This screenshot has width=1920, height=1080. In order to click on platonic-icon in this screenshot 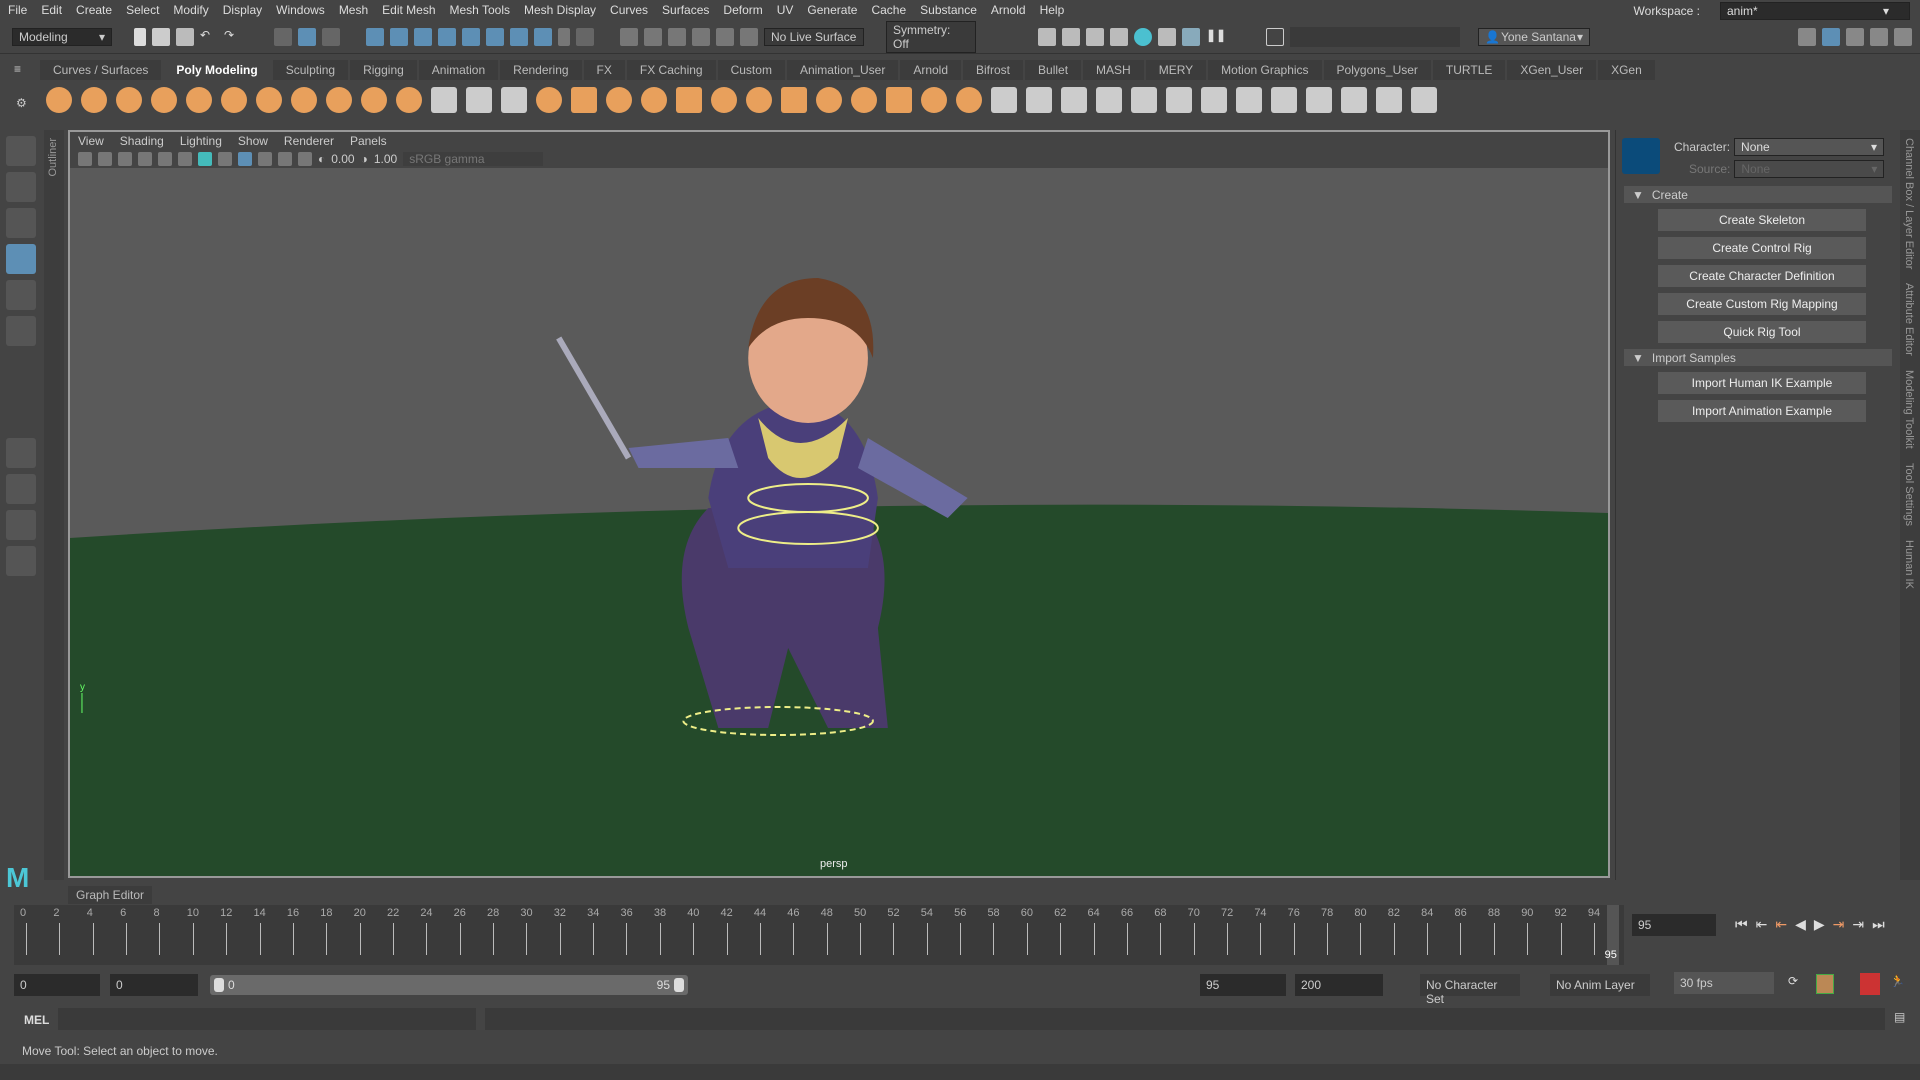, I will do `click(304, 100)`.